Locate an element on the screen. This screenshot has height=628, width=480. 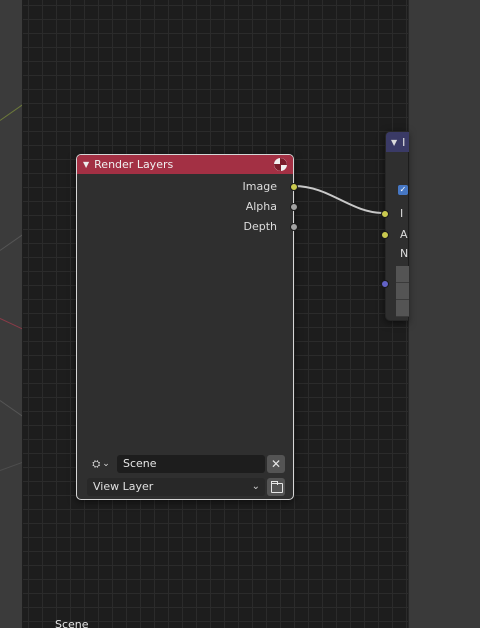
output-label: Image is located at coordinates (259, 186).